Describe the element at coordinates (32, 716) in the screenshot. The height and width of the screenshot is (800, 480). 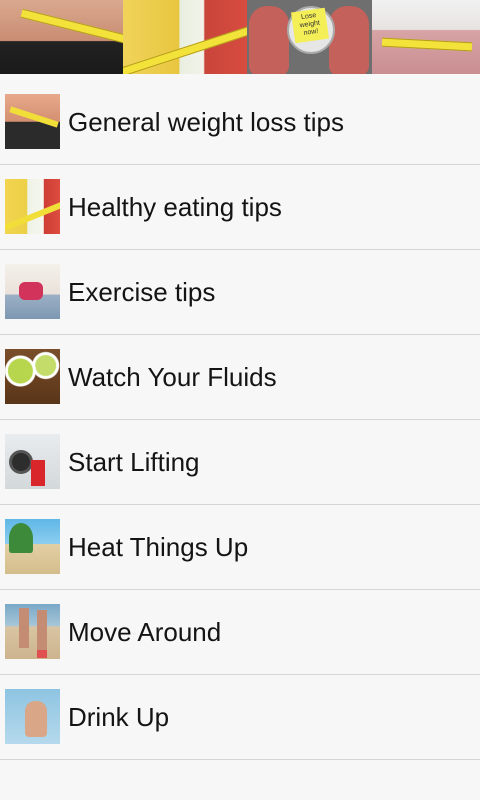
I see `woman-drinking-icon` at that location.